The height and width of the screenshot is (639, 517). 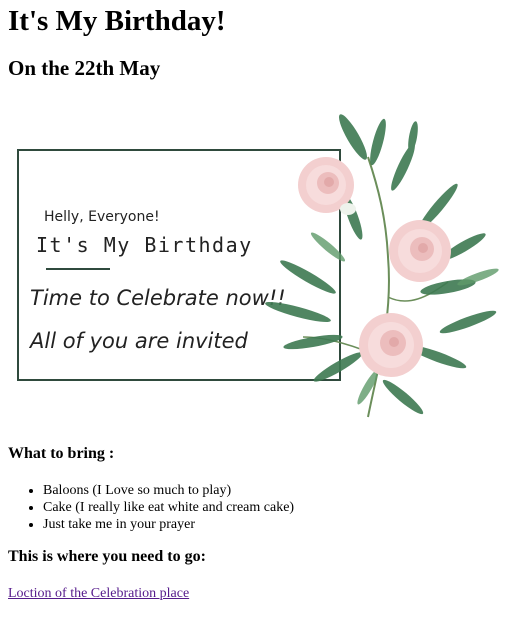 I want to click on list-item: Baloons (I Love so much to play), so click(x=168, y=490).